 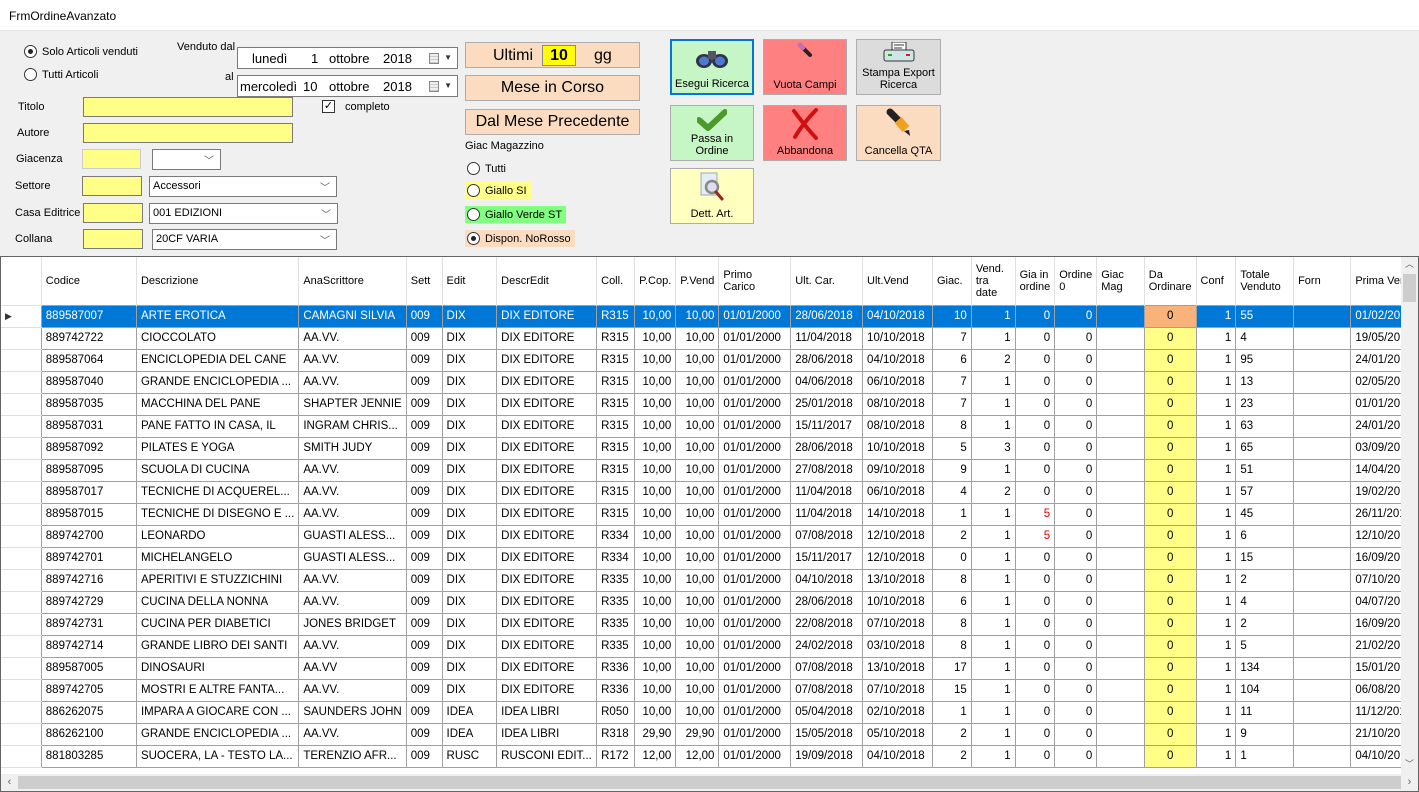 I want to click on cell-codice: 889742729, so click(x=88, y=602).